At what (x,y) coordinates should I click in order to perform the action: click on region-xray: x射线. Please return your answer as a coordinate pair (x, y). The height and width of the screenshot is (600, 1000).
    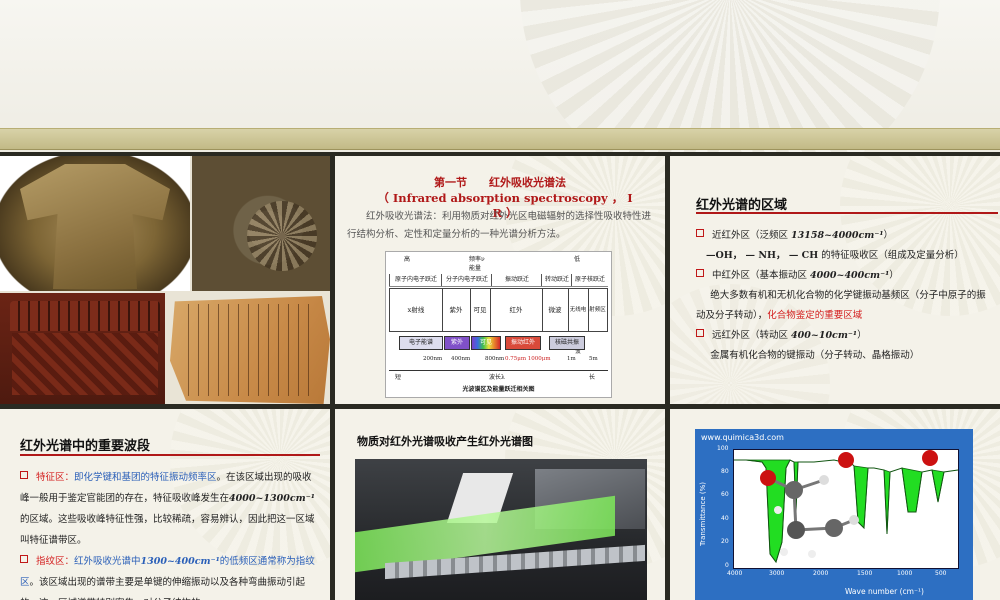
    Looking at the image, I should click on (416, 310).